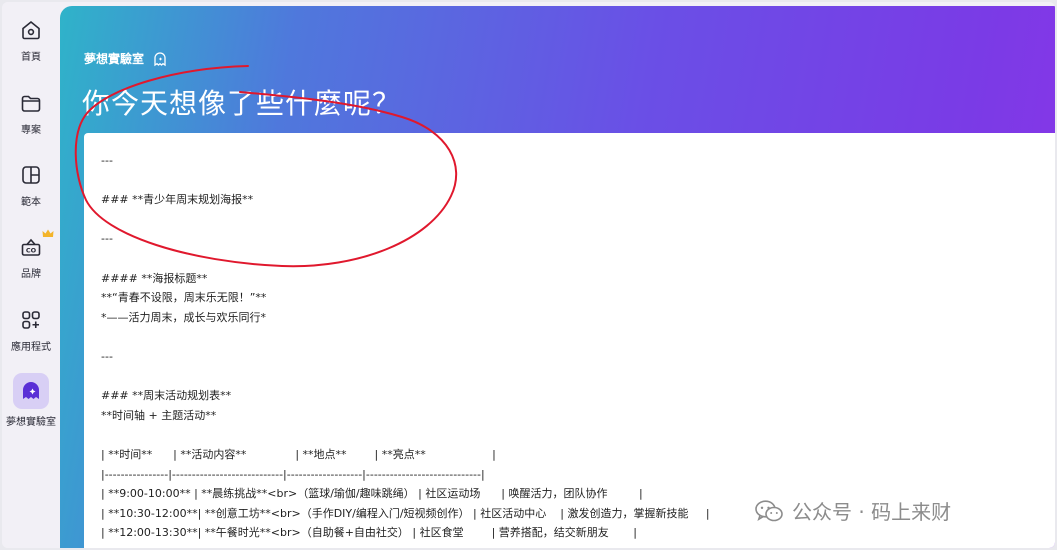  I want to click on sidebar-item-dream-lab: 夢想實驗室, so click(31, 400).